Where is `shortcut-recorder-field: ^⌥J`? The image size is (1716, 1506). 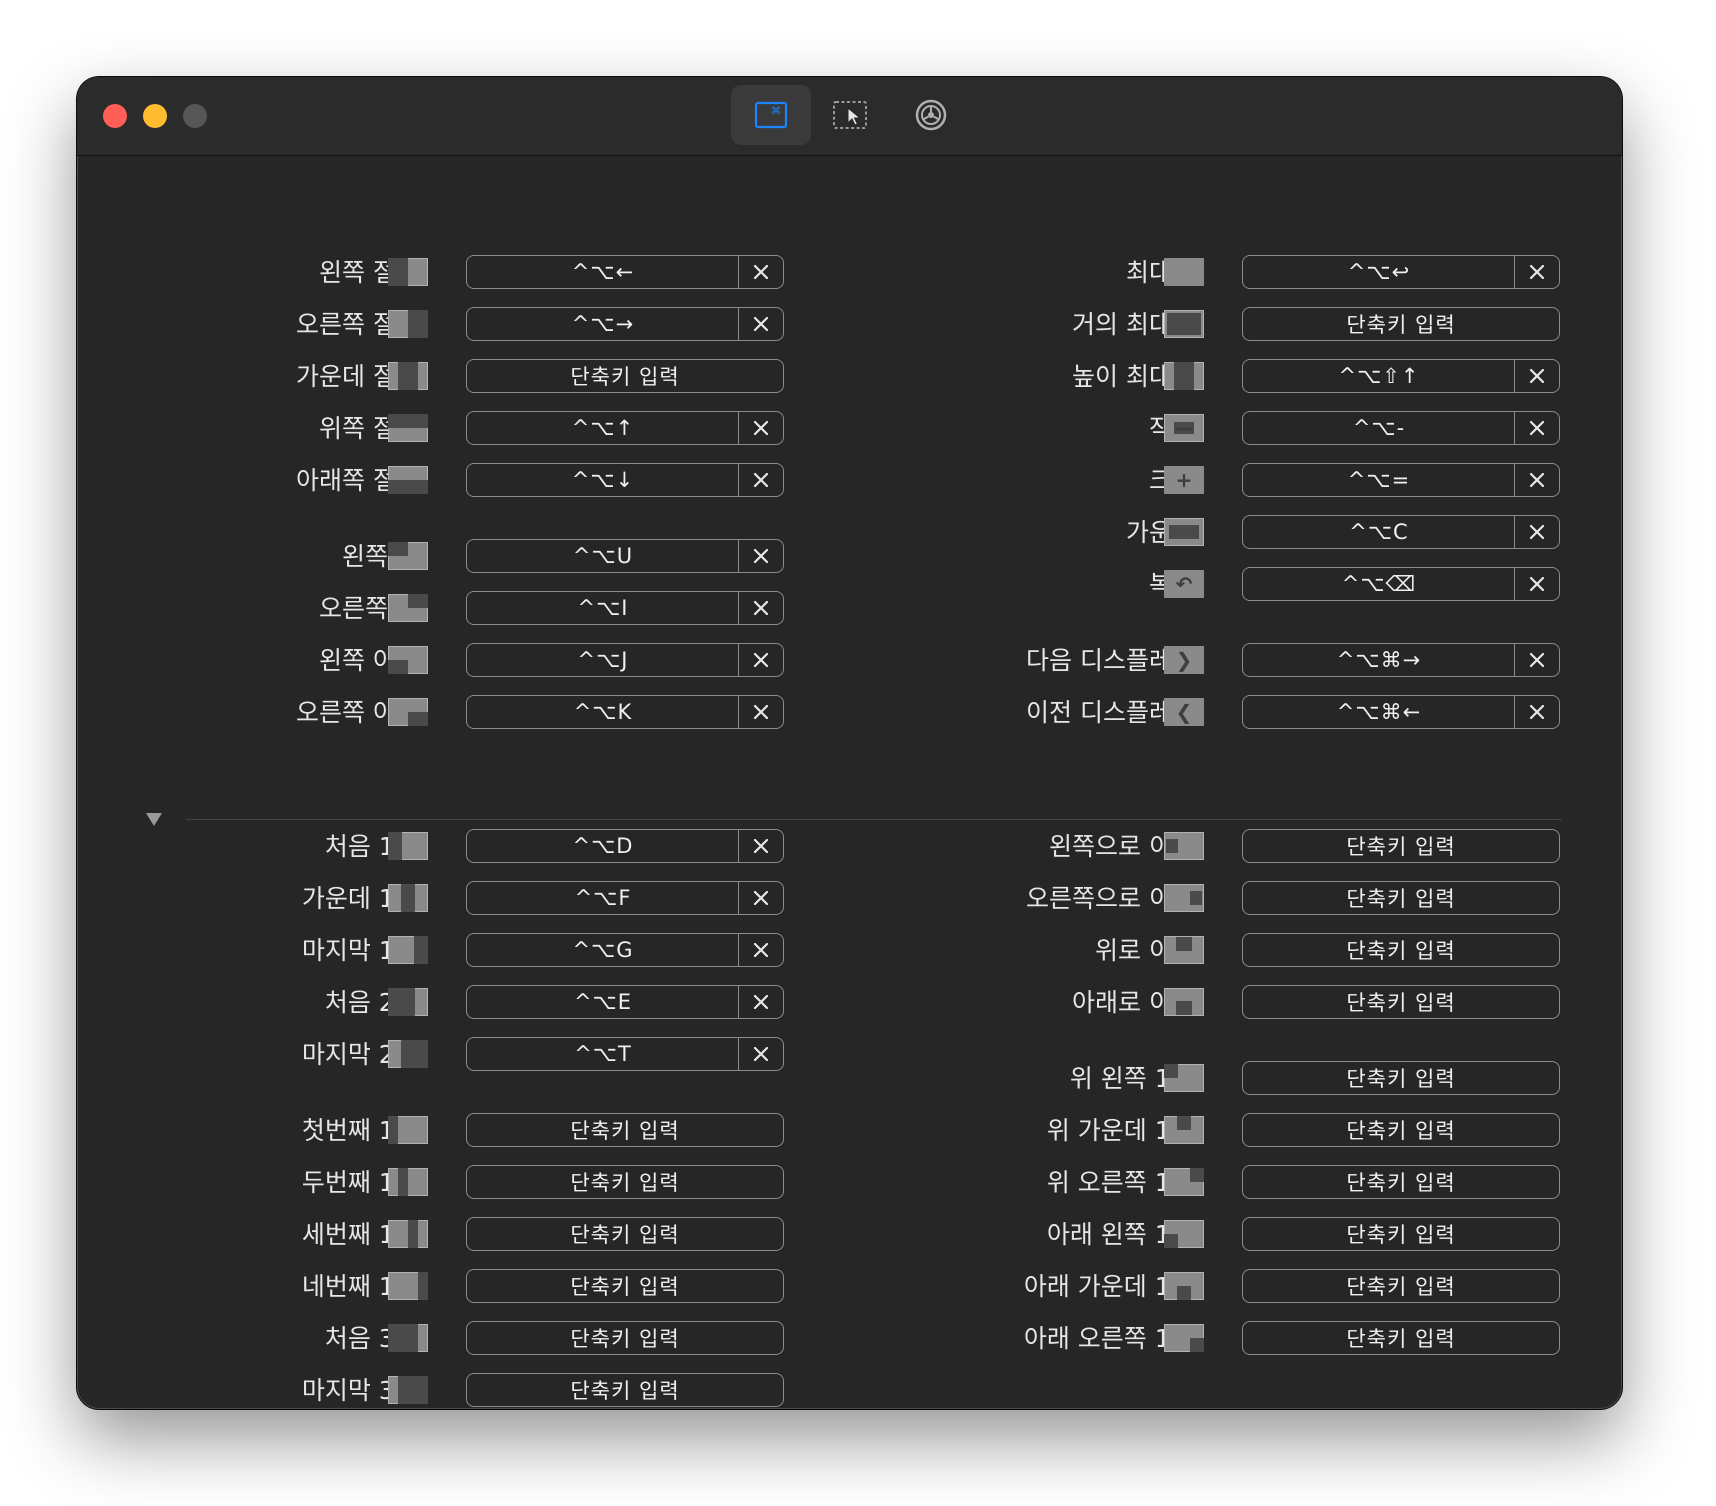
shortcut-recorder-field: ^⌥J is located at coordinates (625, 660).